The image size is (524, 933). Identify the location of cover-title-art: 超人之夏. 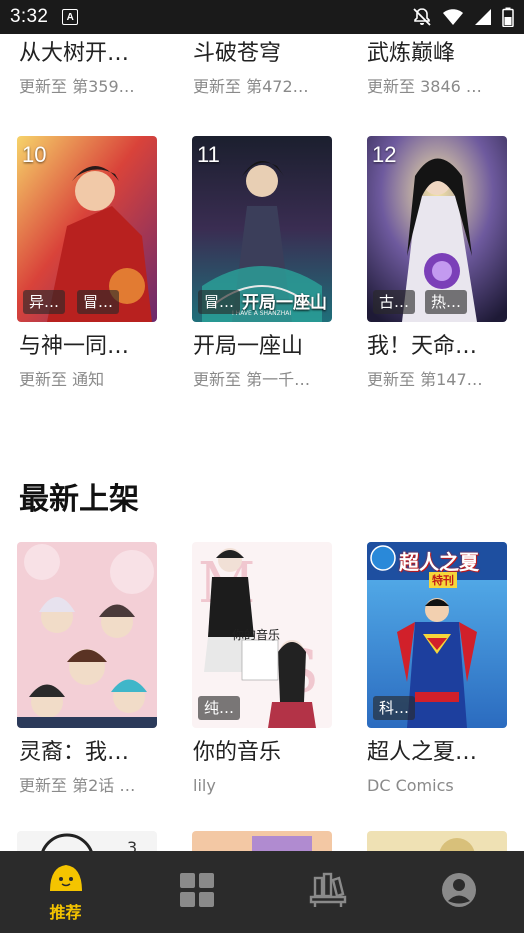
(439, 562).